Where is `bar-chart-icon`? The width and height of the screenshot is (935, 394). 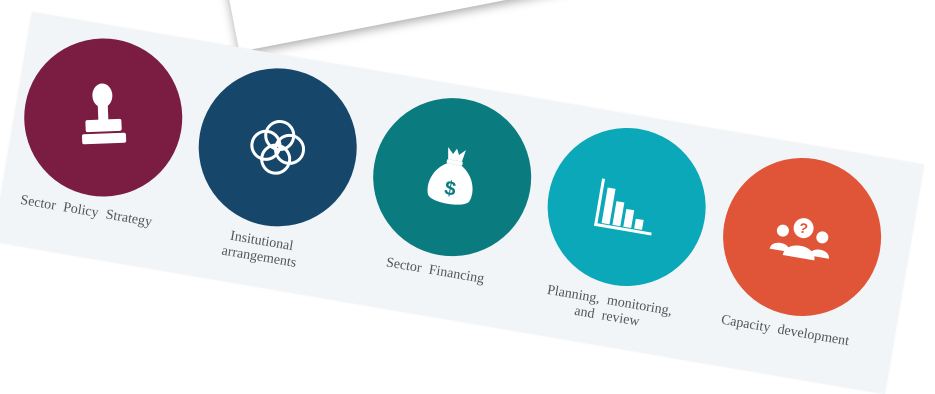
bar-chart-icon is located at coordinates (623, 207).